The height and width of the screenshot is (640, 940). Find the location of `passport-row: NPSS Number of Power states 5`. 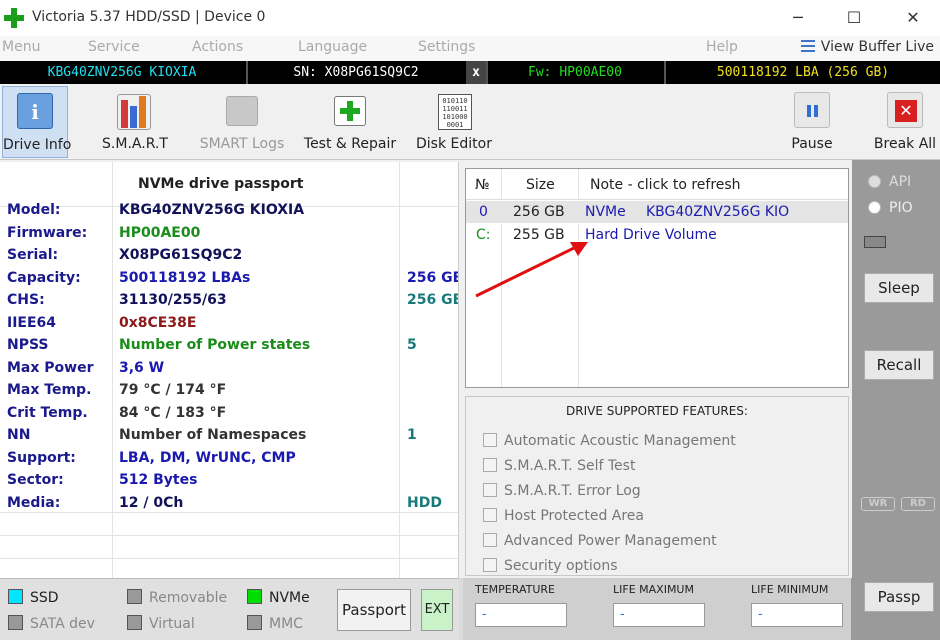

passport-row: NPSS Number of Power states 5 is located at coordinates (229, 345).